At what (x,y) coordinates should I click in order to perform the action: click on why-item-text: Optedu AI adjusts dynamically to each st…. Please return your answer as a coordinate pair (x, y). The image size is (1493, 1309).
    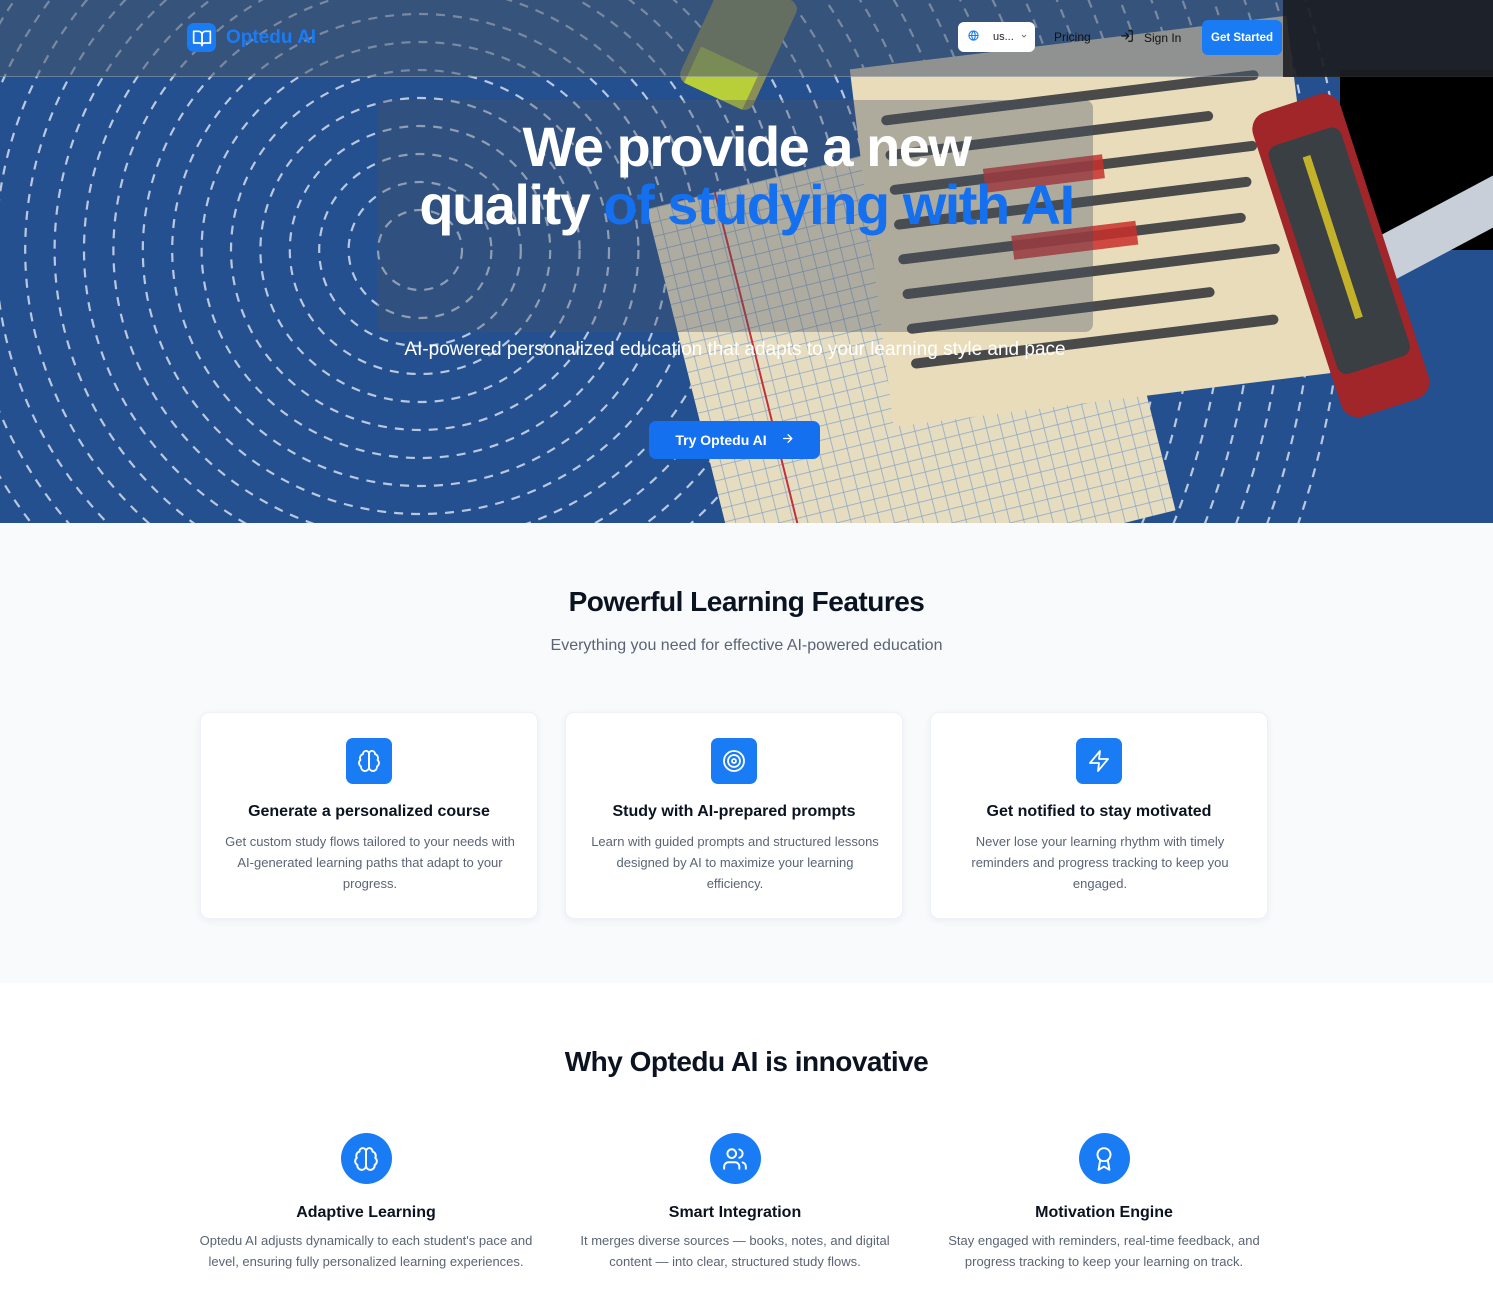
    Looking at the image, I should click on (366, 1251).